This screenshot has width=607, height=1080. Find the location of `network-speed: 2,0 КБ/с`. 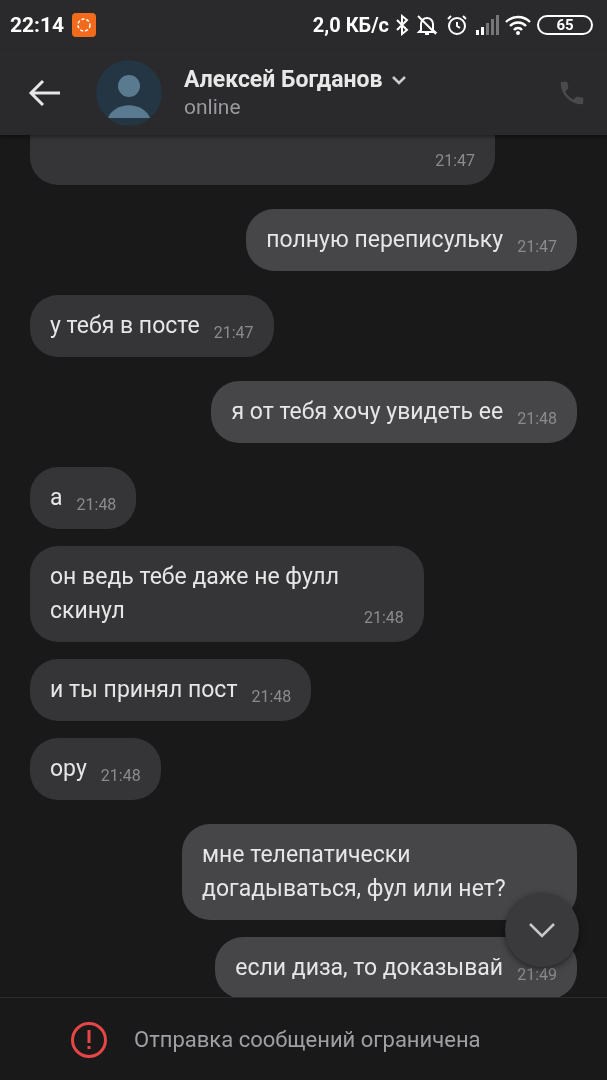

network-speed: 2,0 КБ/с is located at coordinates (350, 25).